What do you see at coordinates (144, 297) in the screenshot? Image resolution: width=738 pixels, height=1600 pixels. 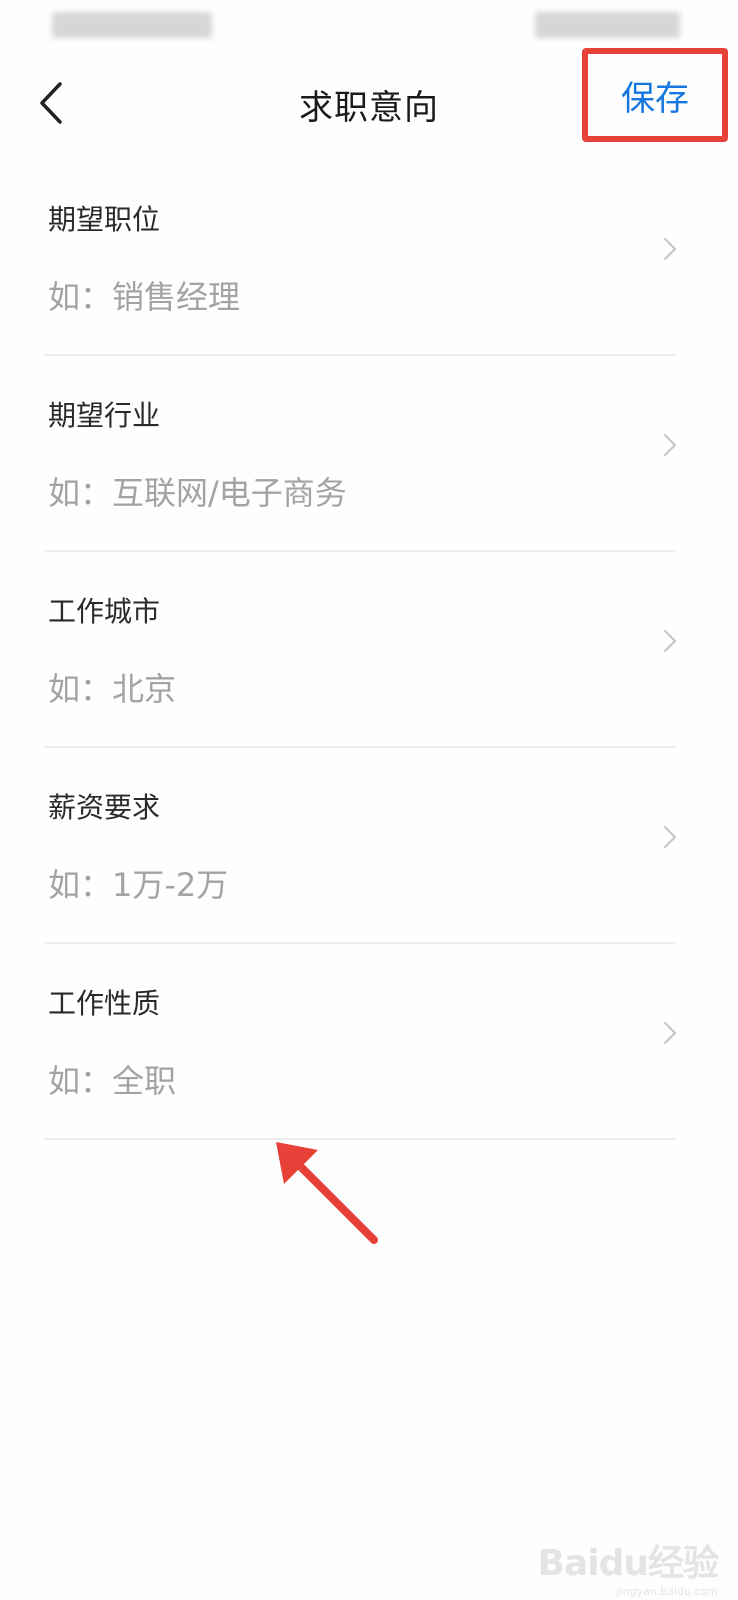 I see `field-placeholder: 如：销售经理` at bounding box center [144, 297].